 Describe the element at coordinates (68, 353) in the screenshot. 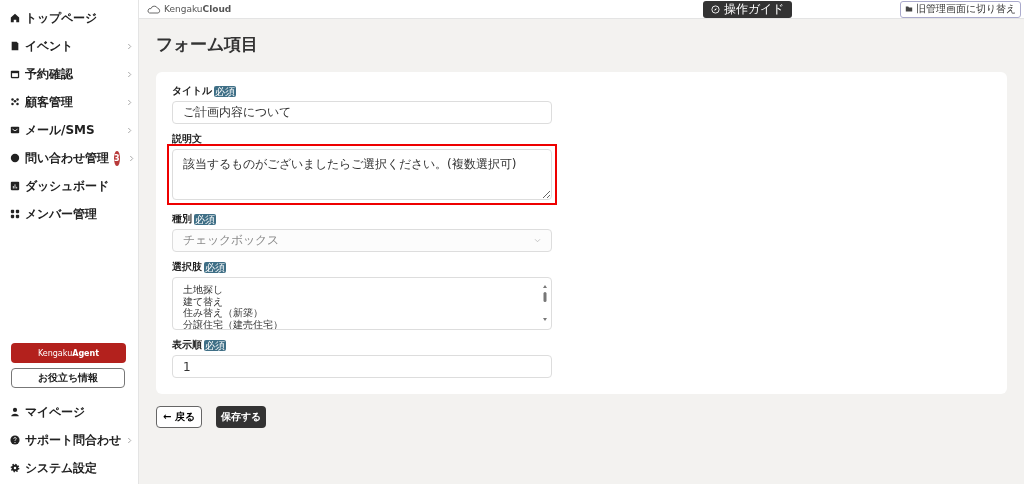

I see `agent-button: KengakuAgent` at that location.